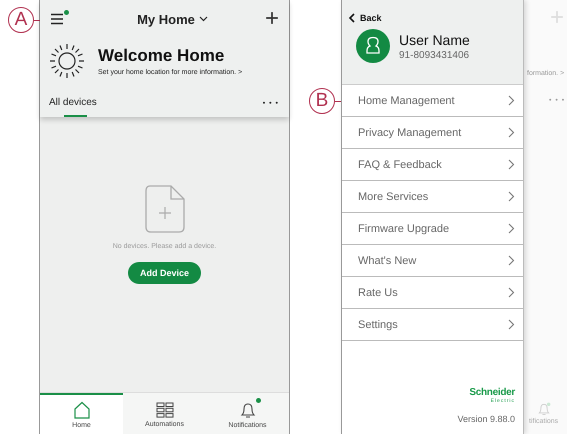 The width and height of the screenshot is (567, 434). I want to click on brand-name: Schneider, so click(492, 392).